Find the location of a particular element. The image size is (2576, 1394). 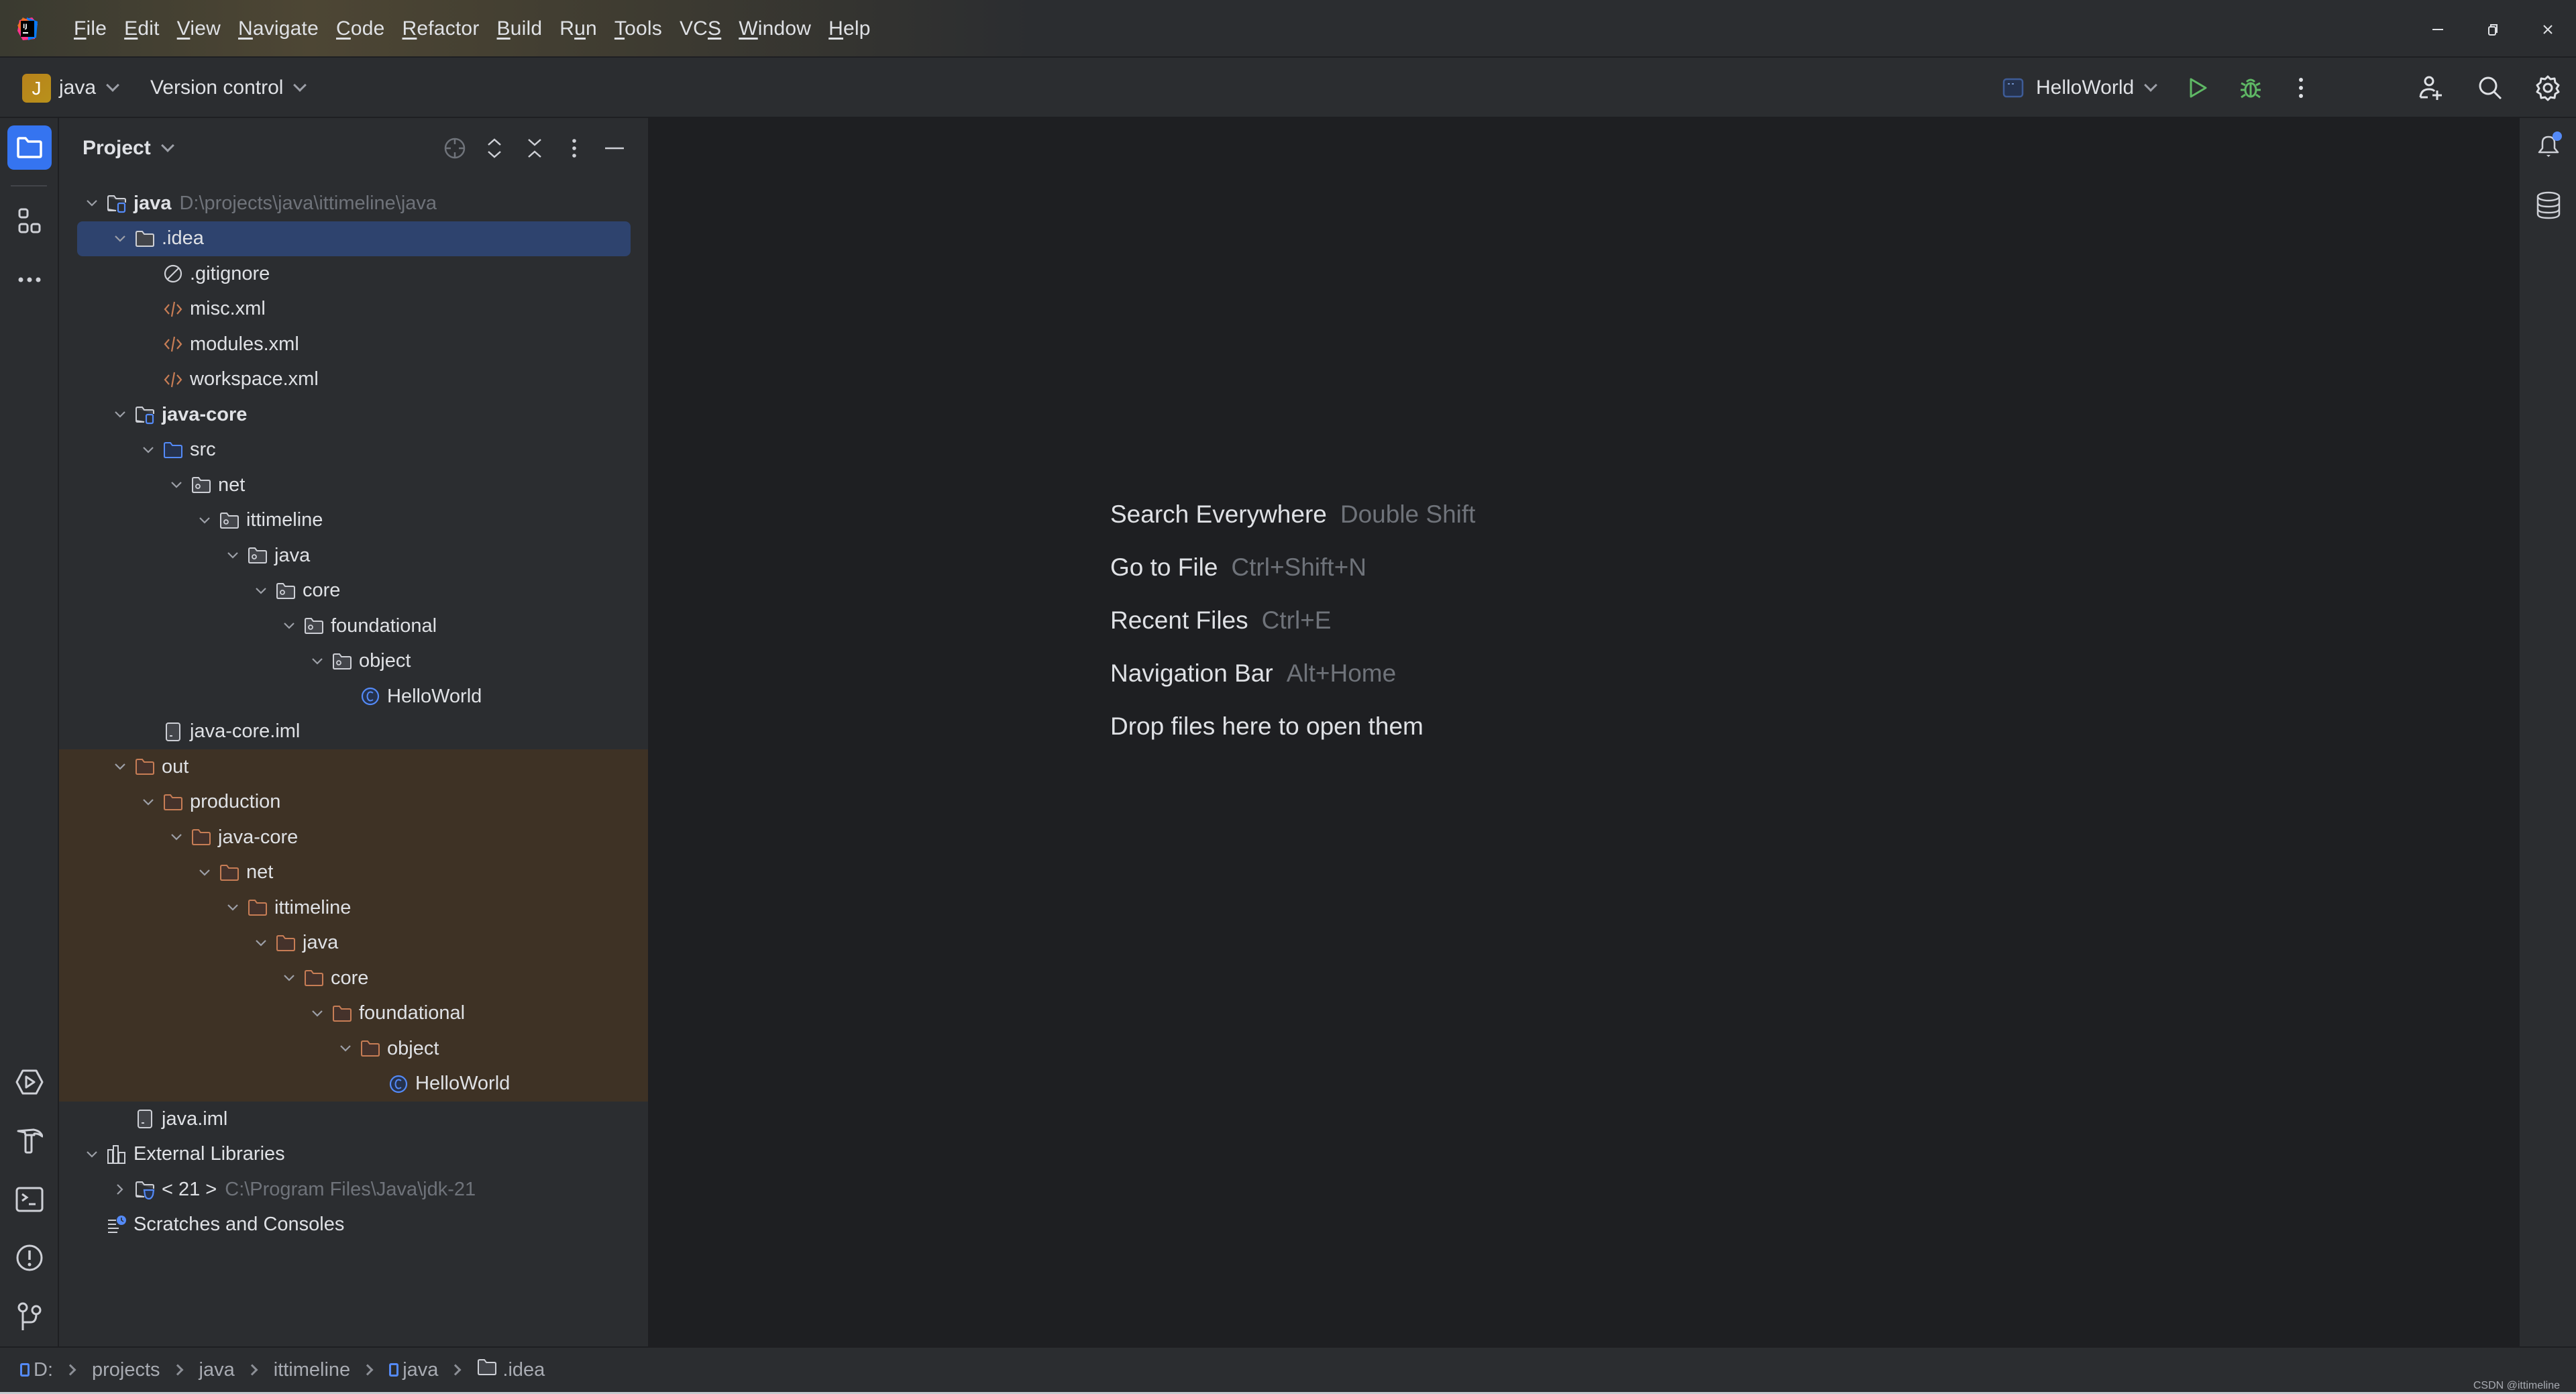

expand-all-button is located at coordinates (494, 148).